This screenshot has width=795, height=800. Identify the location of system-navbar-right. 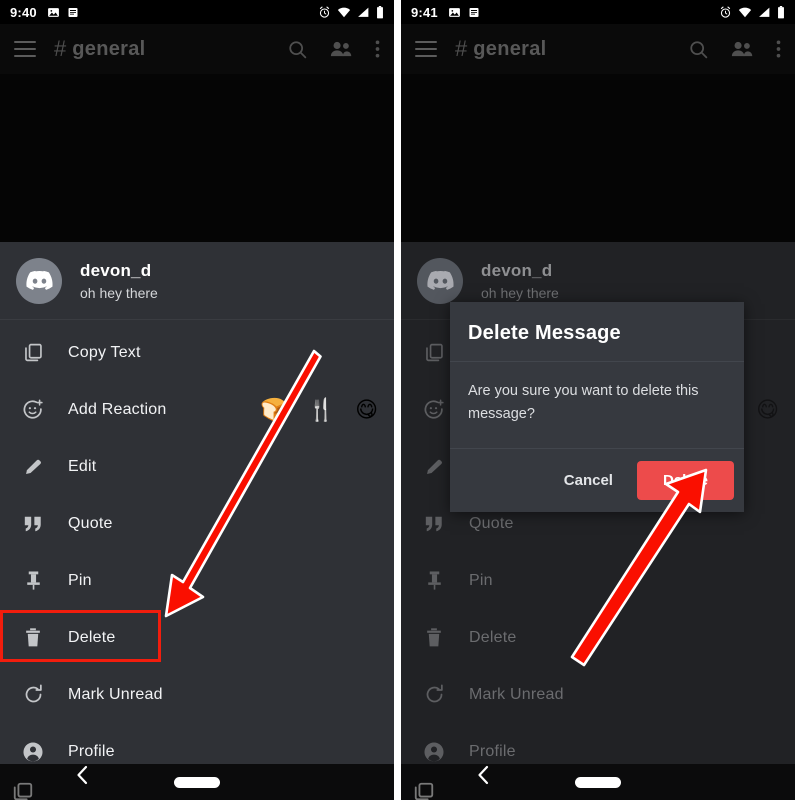
(598, 782).